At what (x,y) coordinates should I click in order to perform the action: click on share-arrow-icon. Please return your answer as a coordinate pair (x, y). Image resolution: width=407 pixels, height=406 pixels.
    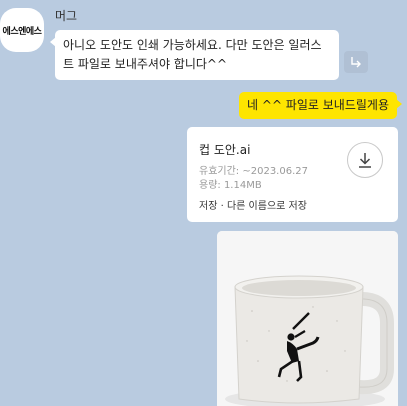
    Looking at the image, I should click on (356, 62).